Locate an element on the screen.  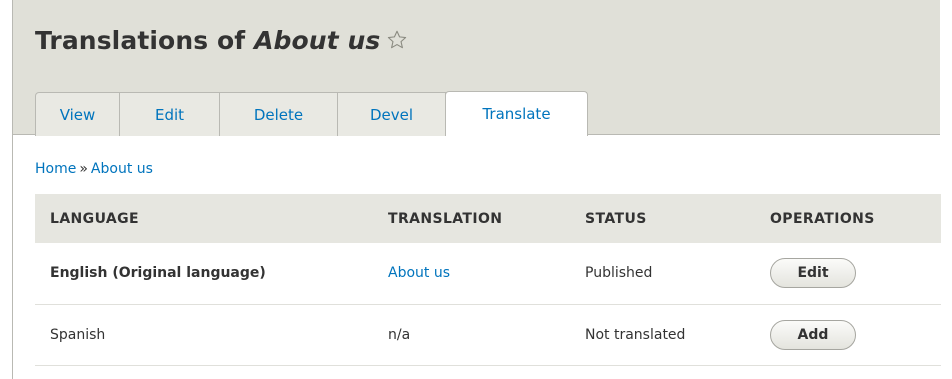
breadcrumb: Home» About us is located at coordinates (94, 169).